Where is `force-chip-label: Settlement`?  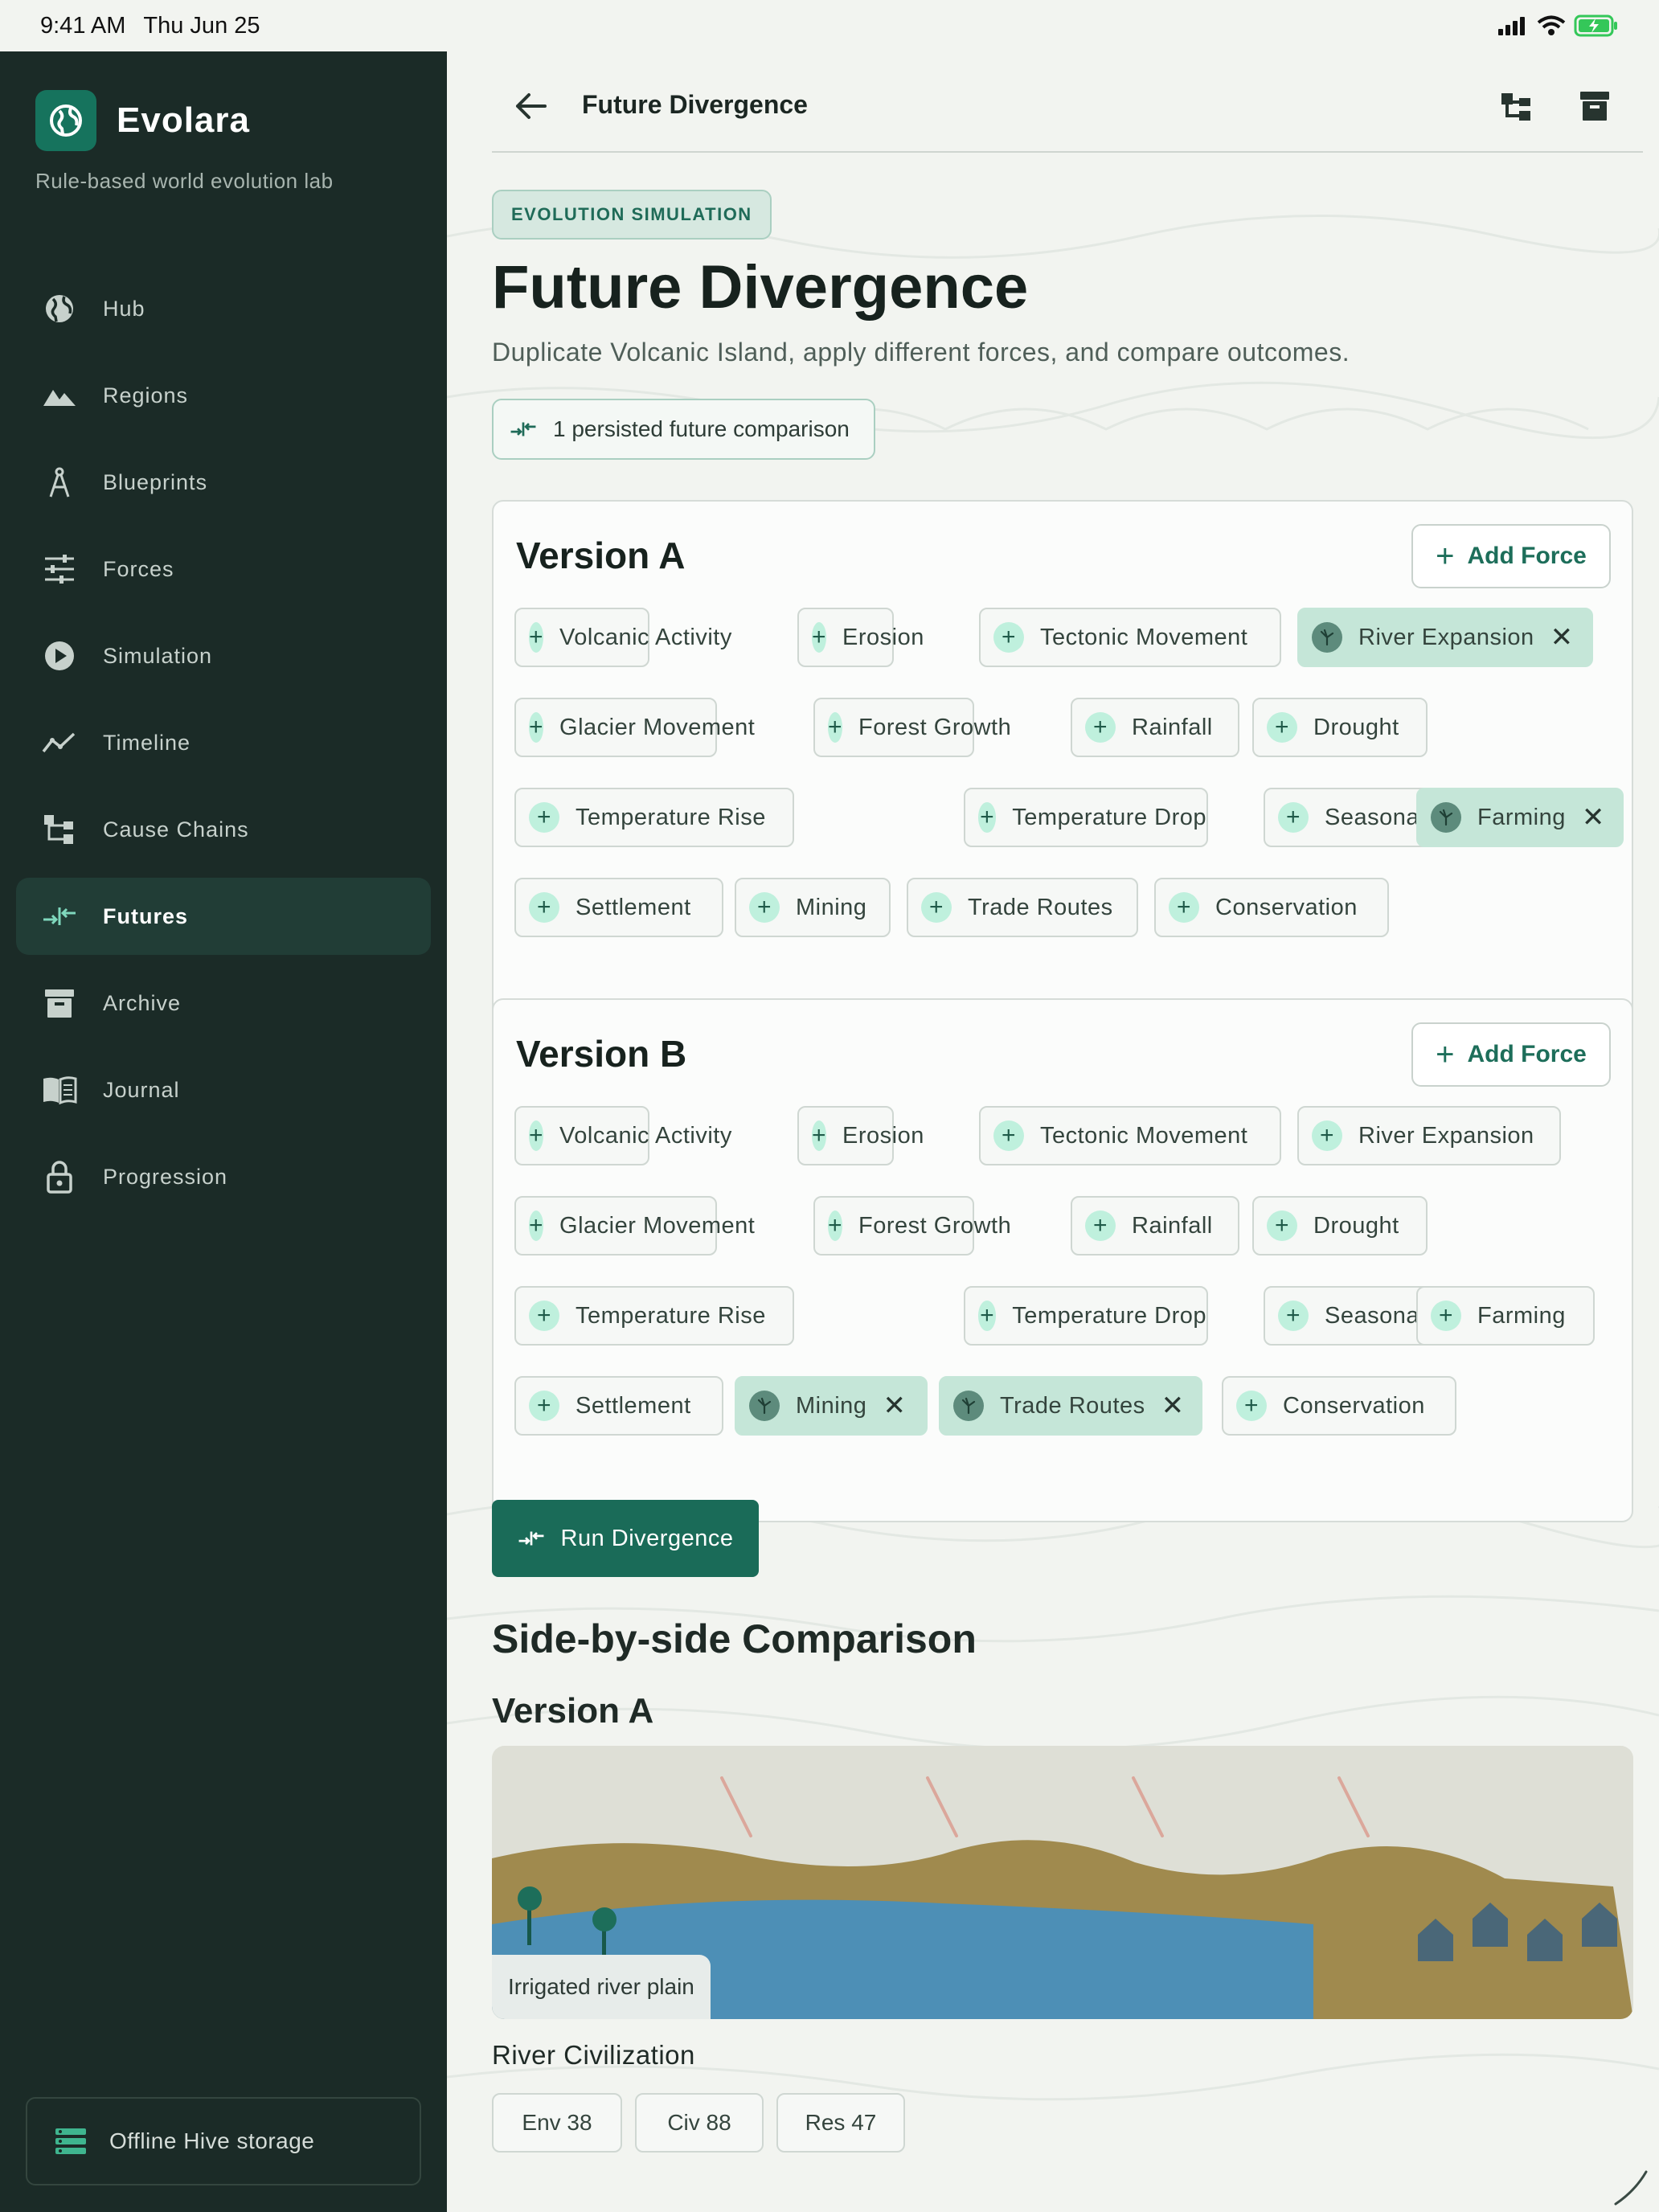 force-chip-label: Settlement is located at coordinates (633, 907).